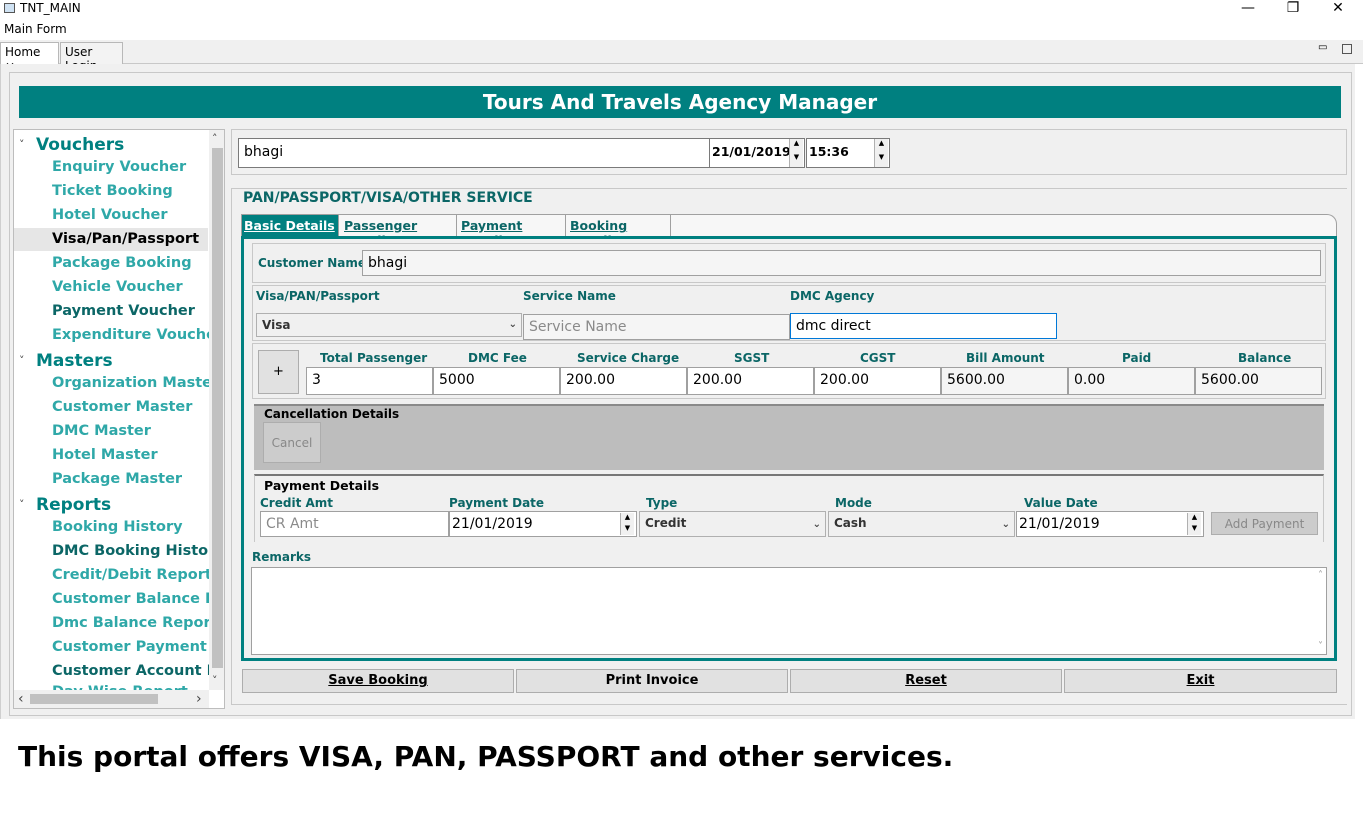 This screenshot has width=1363, height=820. I want to click on tree-group-vouchers: Vouchers, so click(80, 145).